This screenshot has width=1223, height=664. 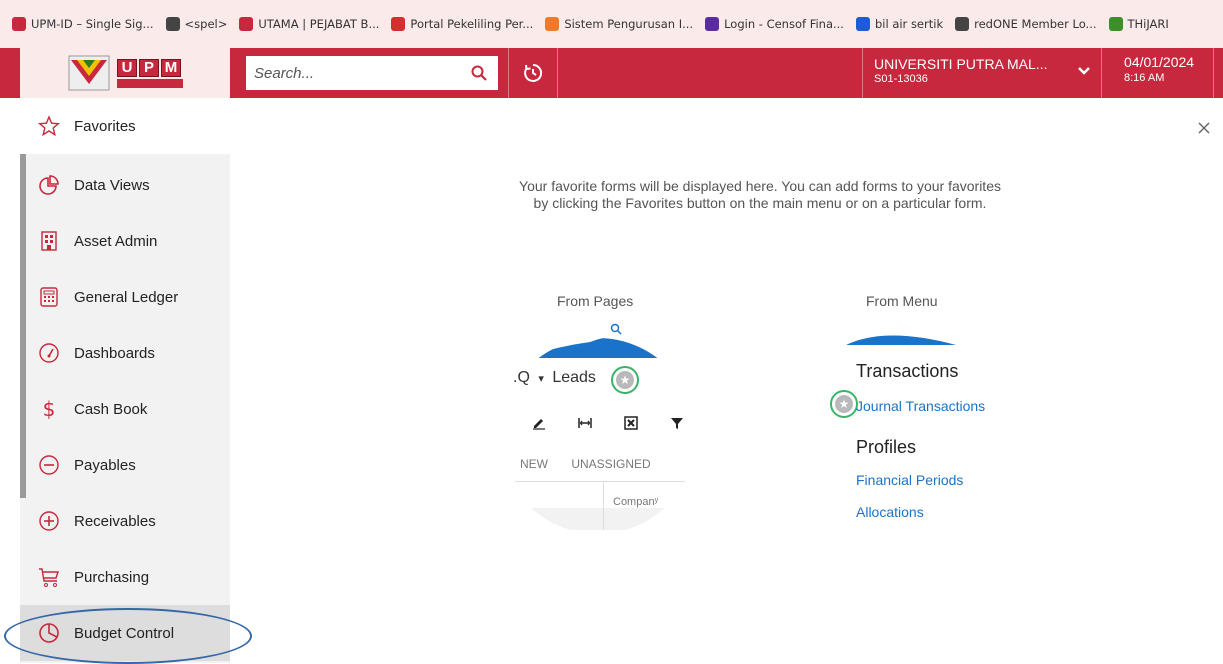 I want to click on pie-chart-icon, so click(x=49, y=185).